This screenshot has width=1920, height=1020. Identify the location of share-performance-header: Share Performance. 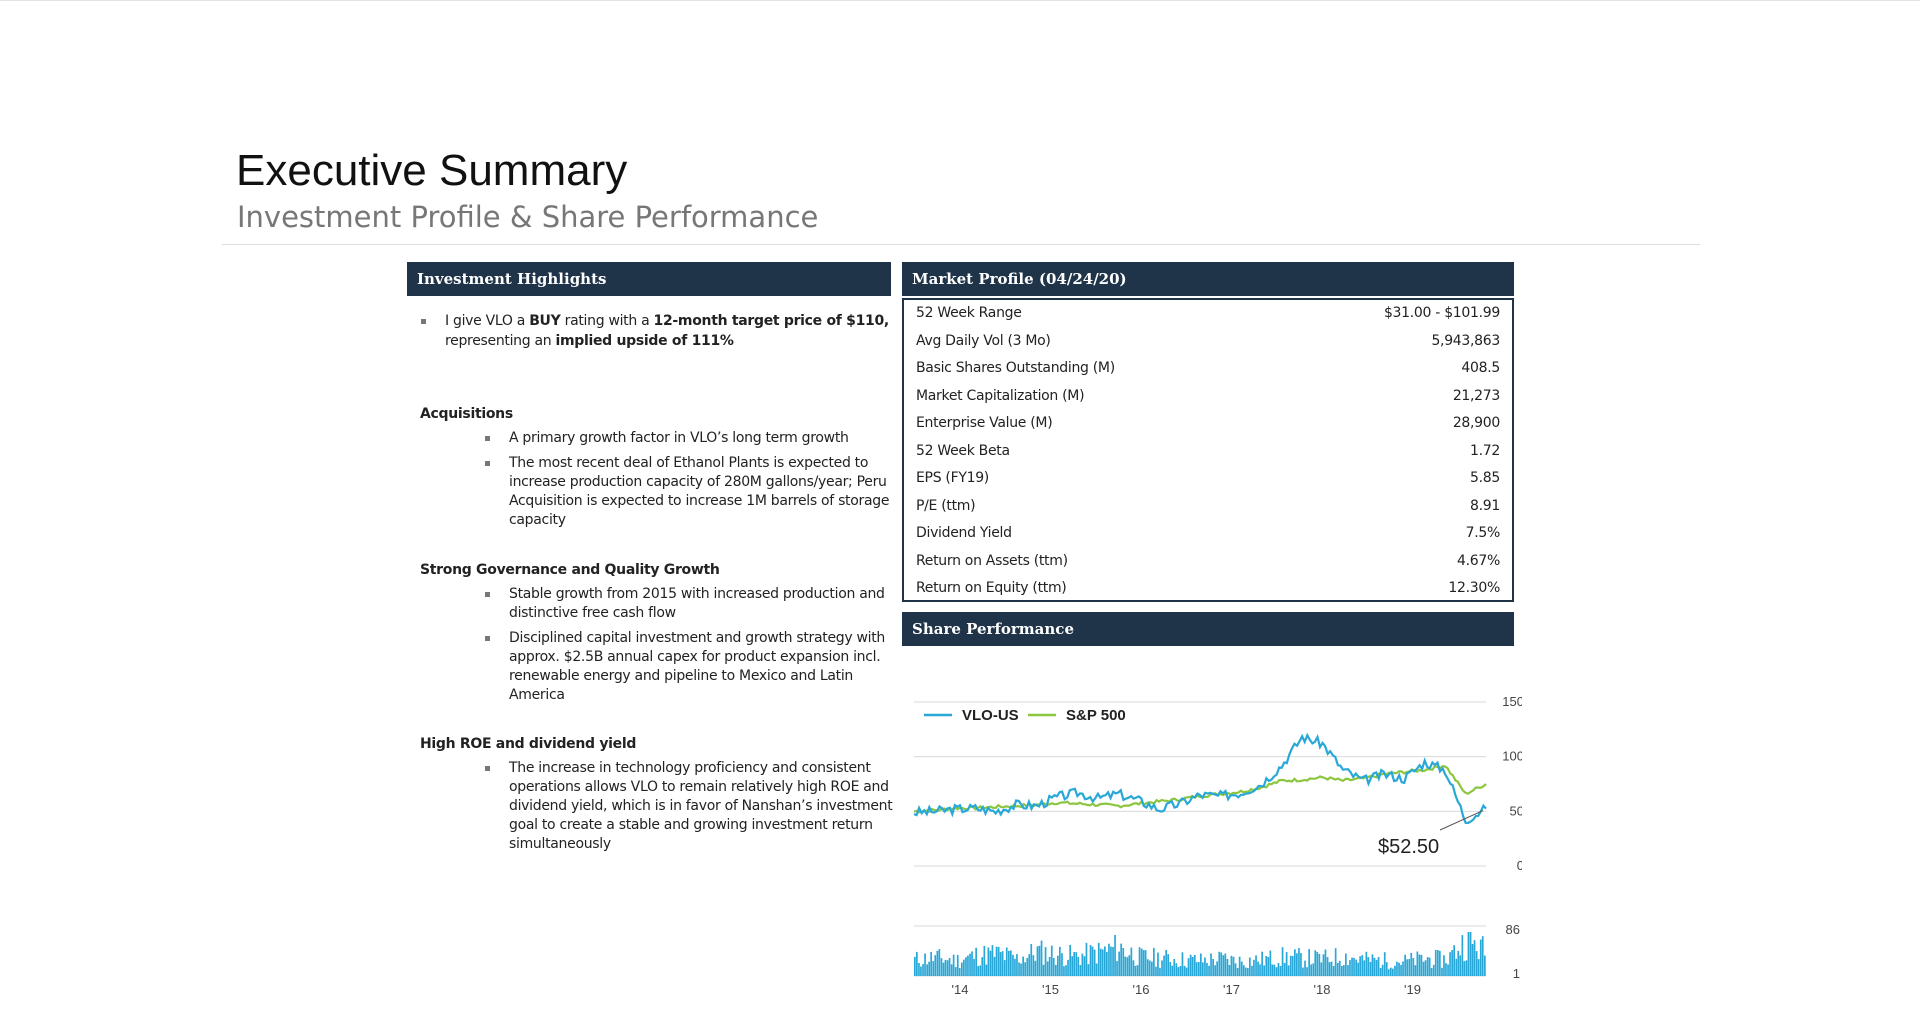
(1208, 629).